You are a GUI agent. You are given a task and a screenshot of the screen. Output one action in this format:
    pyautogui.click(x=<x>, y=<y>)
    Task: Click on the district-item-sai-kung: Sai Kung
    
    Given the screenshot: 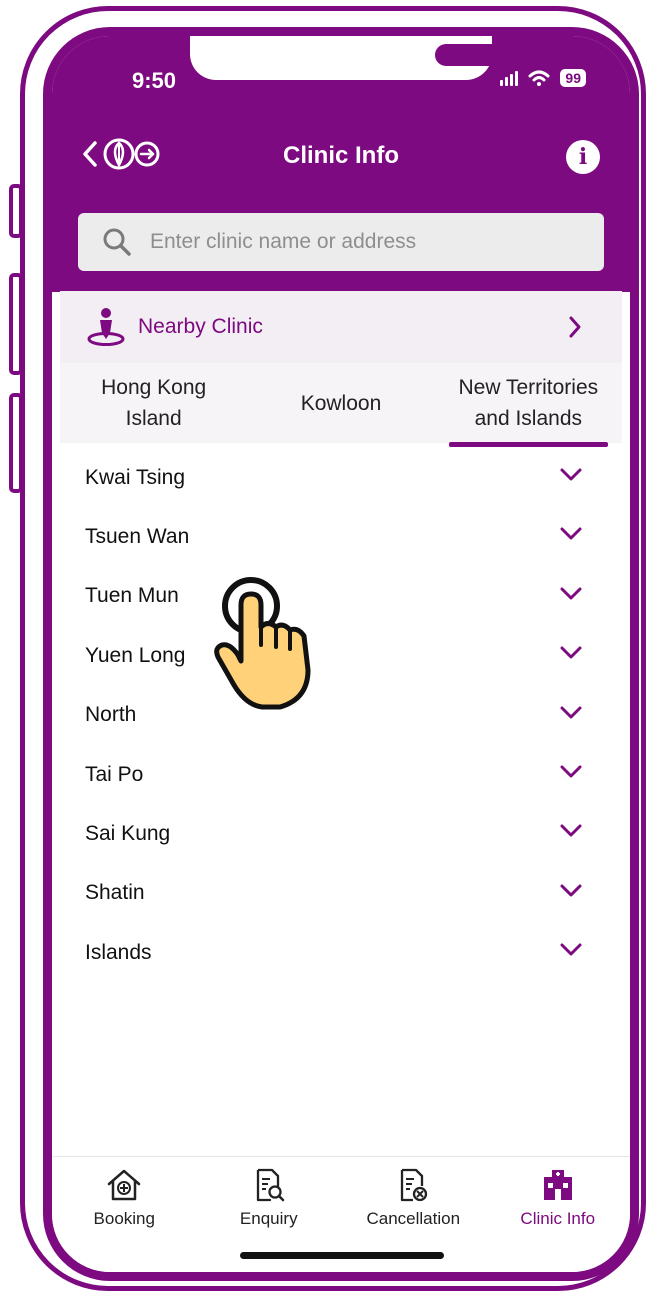 What is the action you would take?
    pyautogui.click(x=341, y=833)
    